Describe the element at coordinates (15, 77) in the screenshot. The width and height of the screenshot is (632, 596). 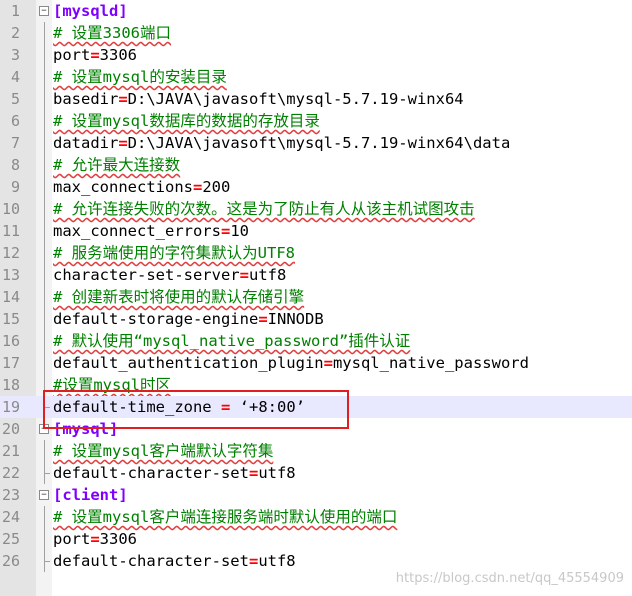
I see `line-number: 4` at that location.